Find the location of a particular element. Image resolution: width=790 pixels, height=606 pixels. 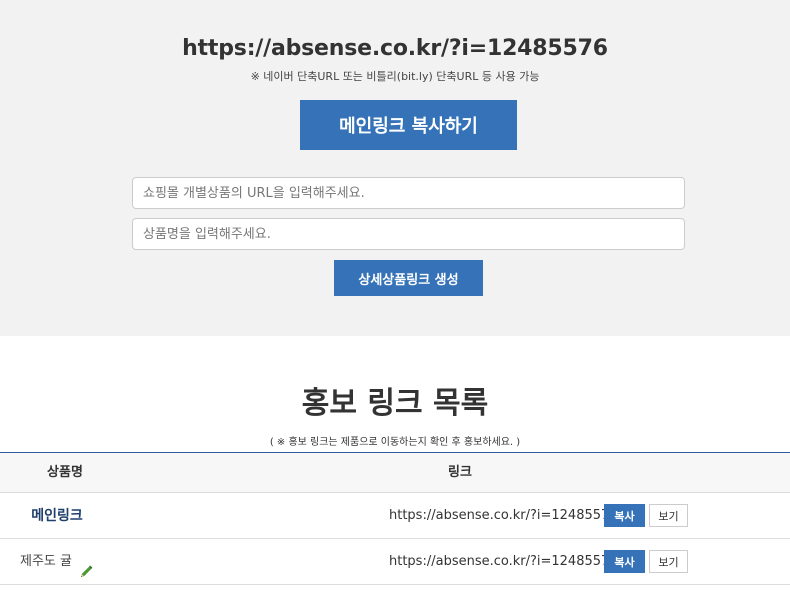

link-cell: https://absense.co.kr/?i=12485577 is located at coordinates (503, 561).